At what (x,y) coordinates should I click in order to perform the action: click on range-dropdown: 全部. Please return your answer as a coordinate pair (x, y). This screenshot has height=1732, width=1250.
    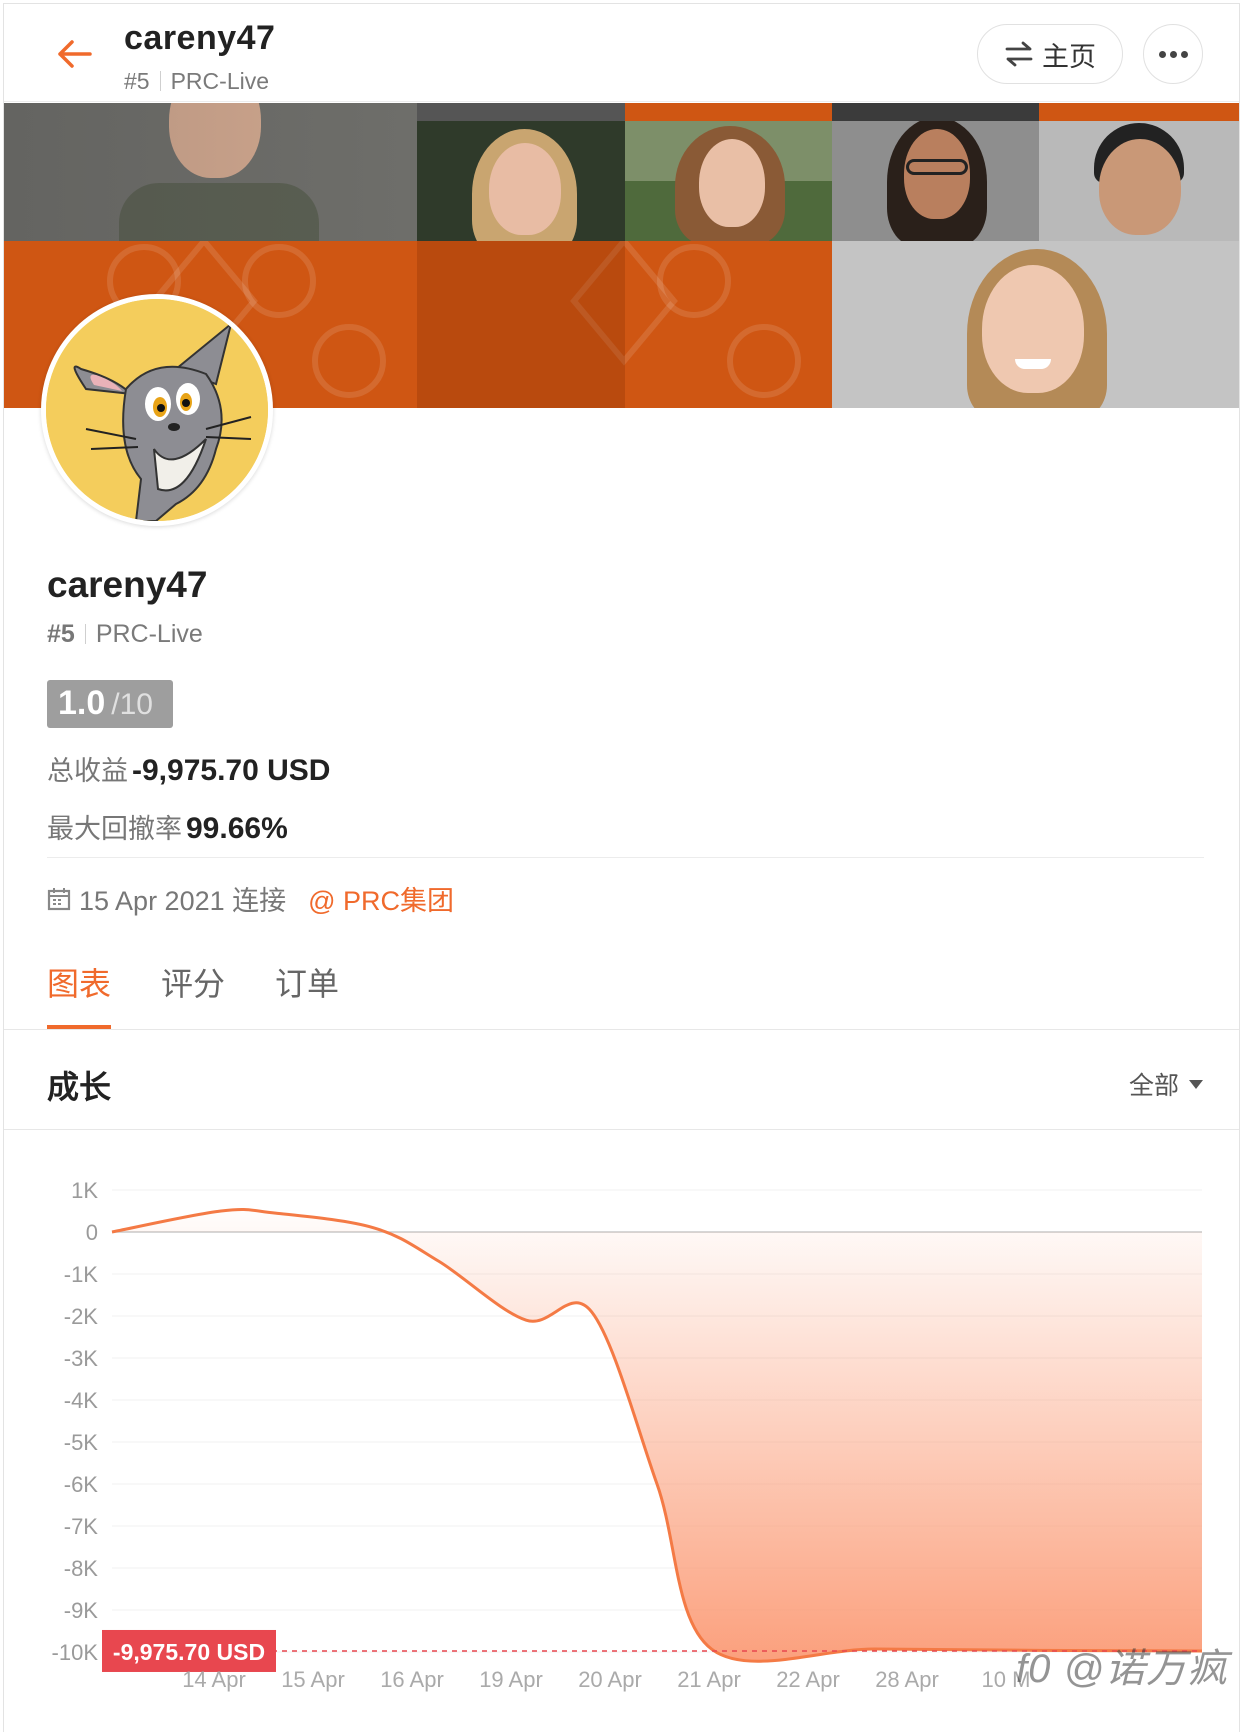
    Looking at the image, I should click on (1166, 1084).